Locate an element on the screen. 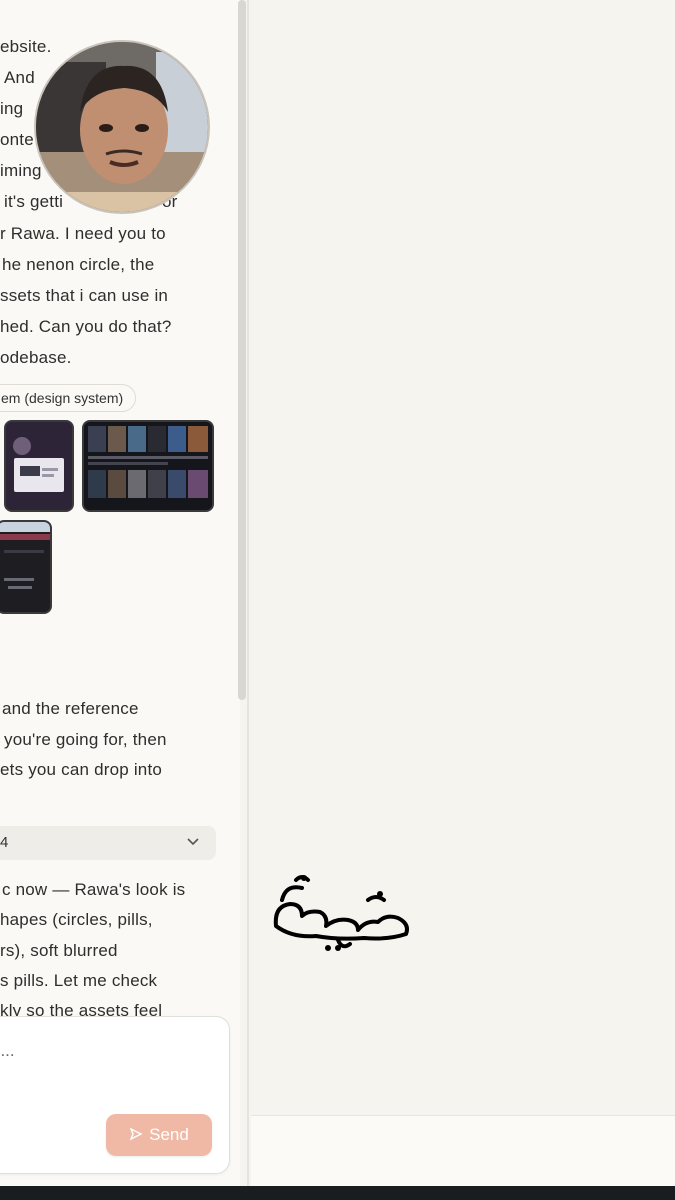 This screenshot has width=675, height=1200. message-line: onte is located at coordinates (17, 139).